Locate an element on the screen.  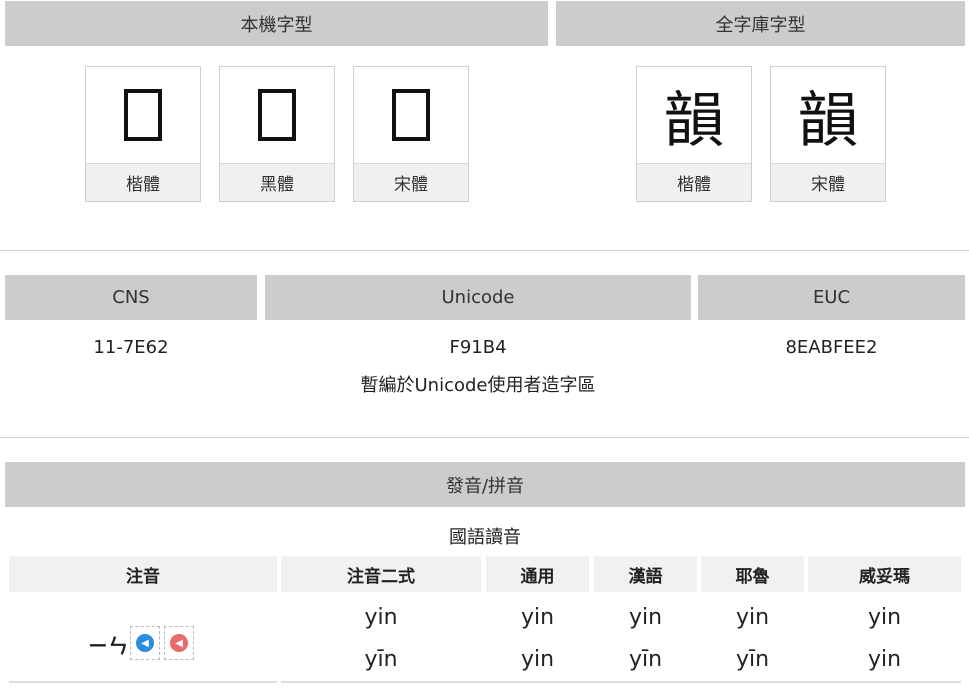
col-wade-giles: 威妥瑪 is located at coordinates (884, 574).